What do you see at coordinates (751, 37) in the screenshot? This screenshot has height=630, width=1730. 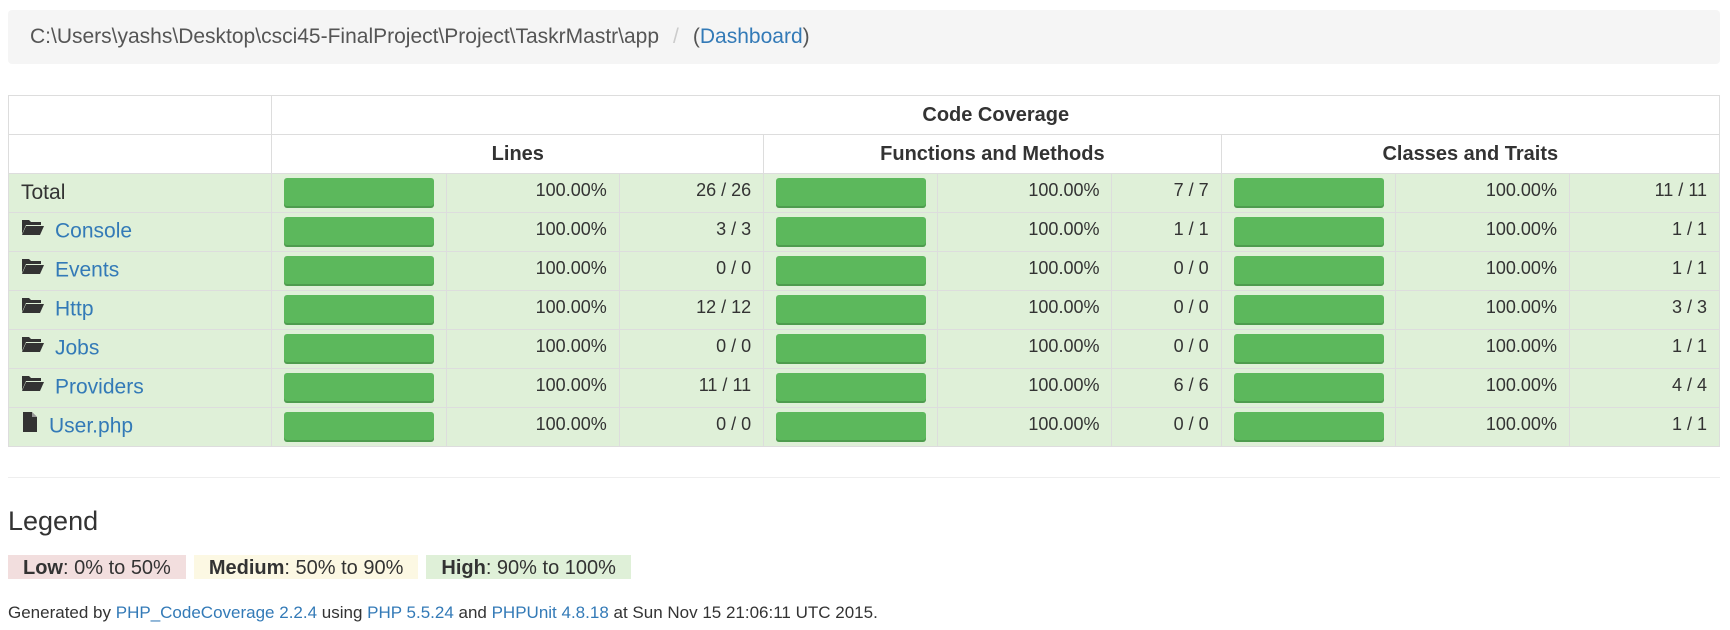 I see `dashboard-link: Dashboard` at bounding box center [751, 37].